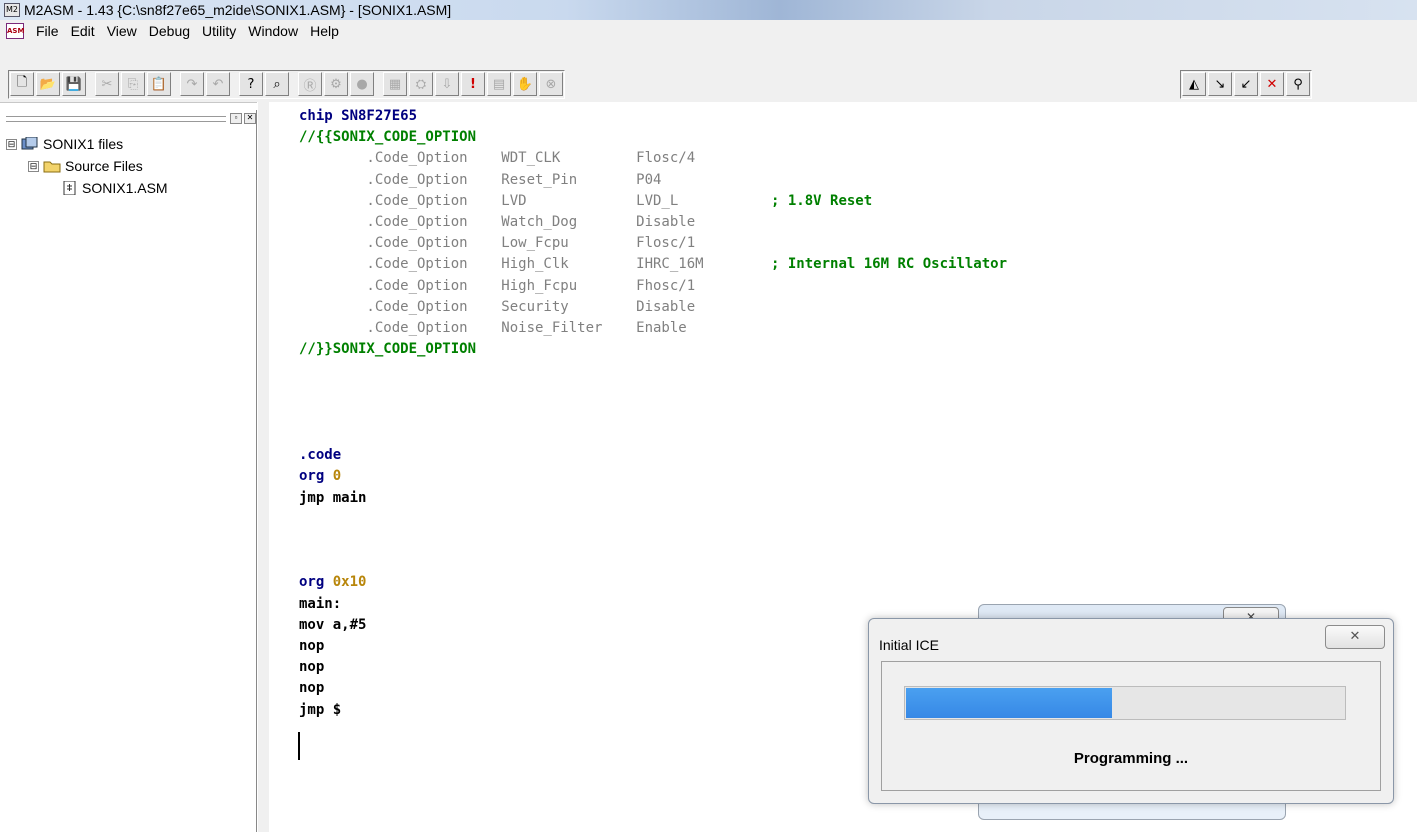 This screenshot has height=832, width=1417. I want to click on undo-icon: ↶, so click(218, 84).